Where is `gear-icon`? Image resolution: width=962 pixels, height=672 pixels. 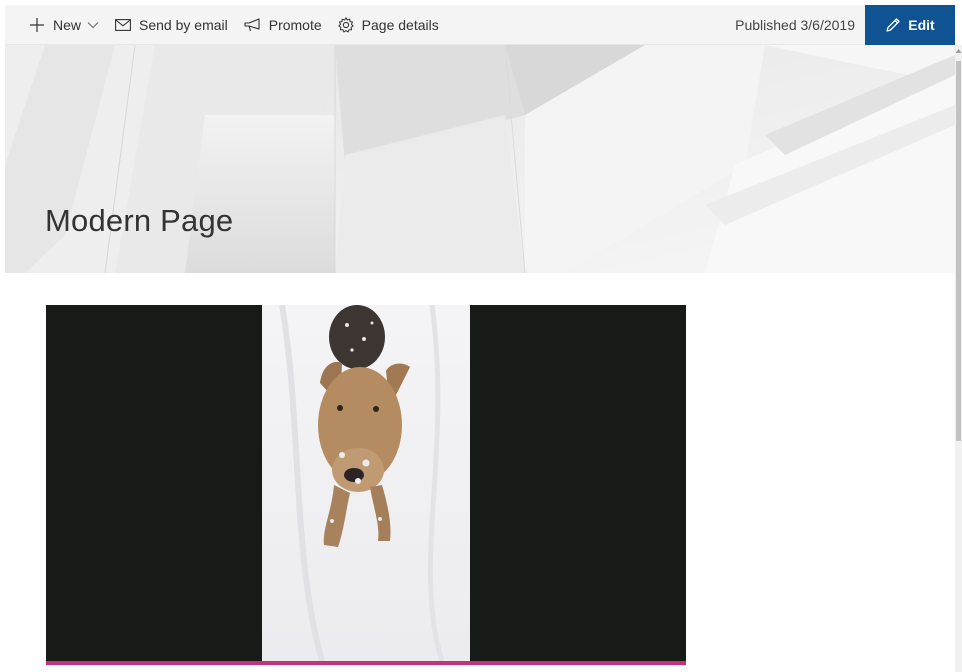
gear-icon is located at coordinates (345, 24).